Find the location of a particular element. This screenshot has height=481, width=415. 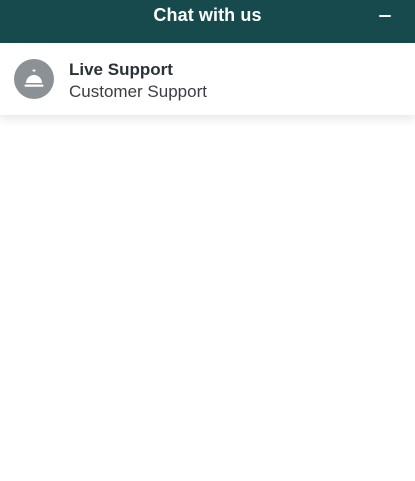

minimize-button is located at coordinates (385, 16).